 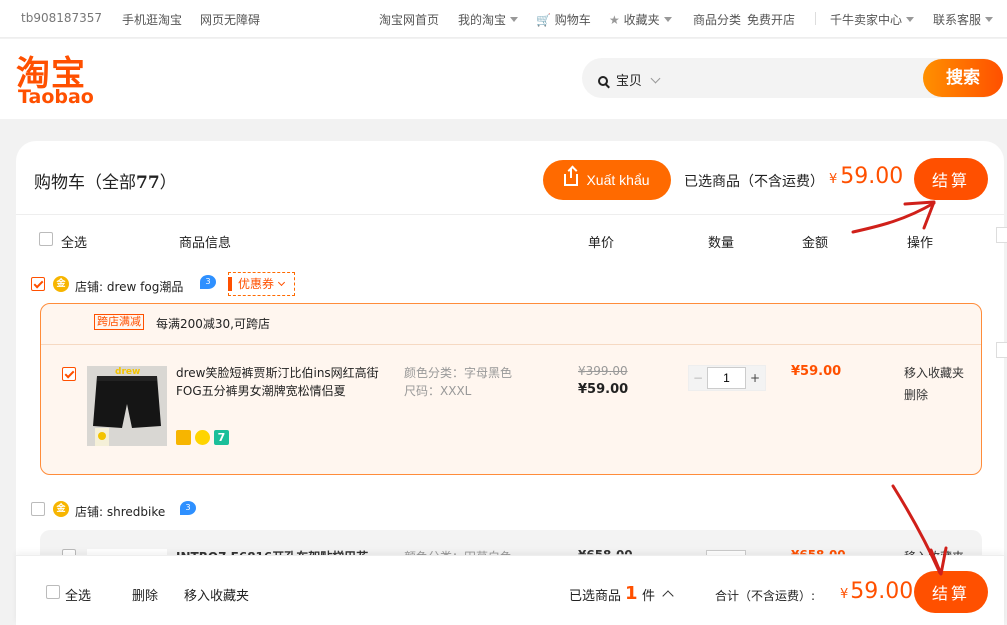 What do you see at coordinates (230, 19) in the screenshot?
I see `accessibility-link: 网页无障碍` at bounding box center [230, 19].